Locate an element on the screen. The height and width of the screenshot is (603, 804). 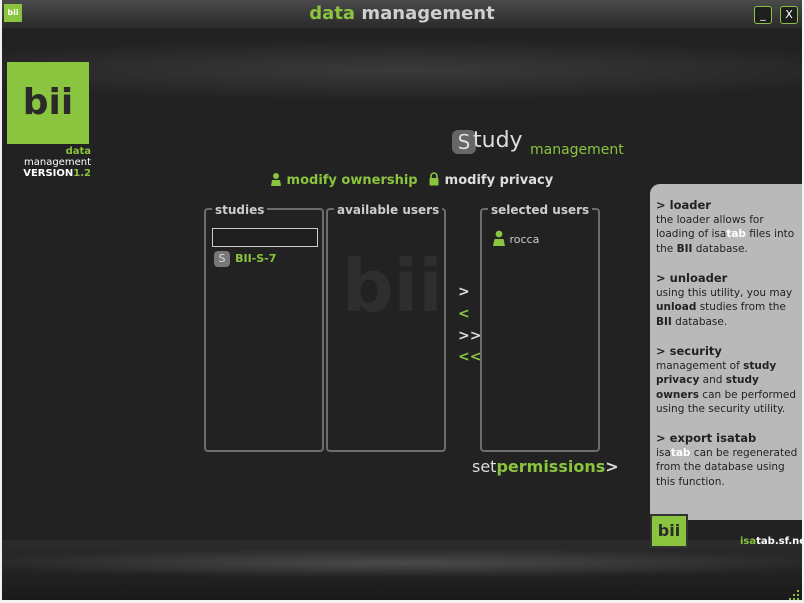
remove-one-button: < is located at coordinates (464, 314).